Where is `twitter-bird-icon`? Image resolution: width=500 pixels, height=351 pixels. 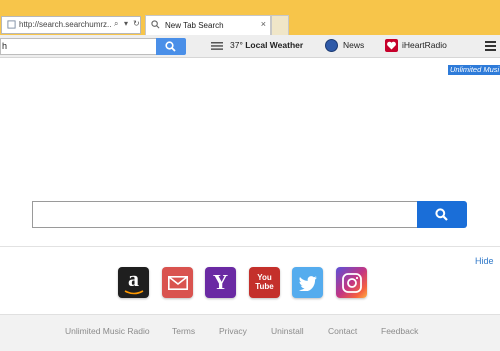
twitter-bird-icon is located at coordinates (308, 283).